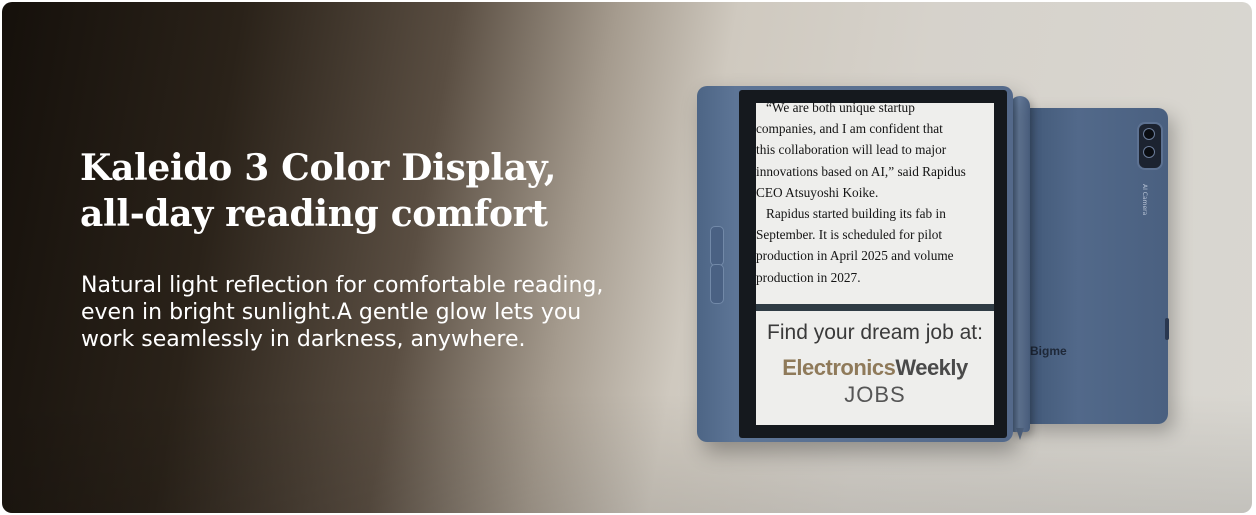  What do you see at coordinates (717, 284) in the screenshot?
I see `page-down-button` at bounding box center [717, 284].